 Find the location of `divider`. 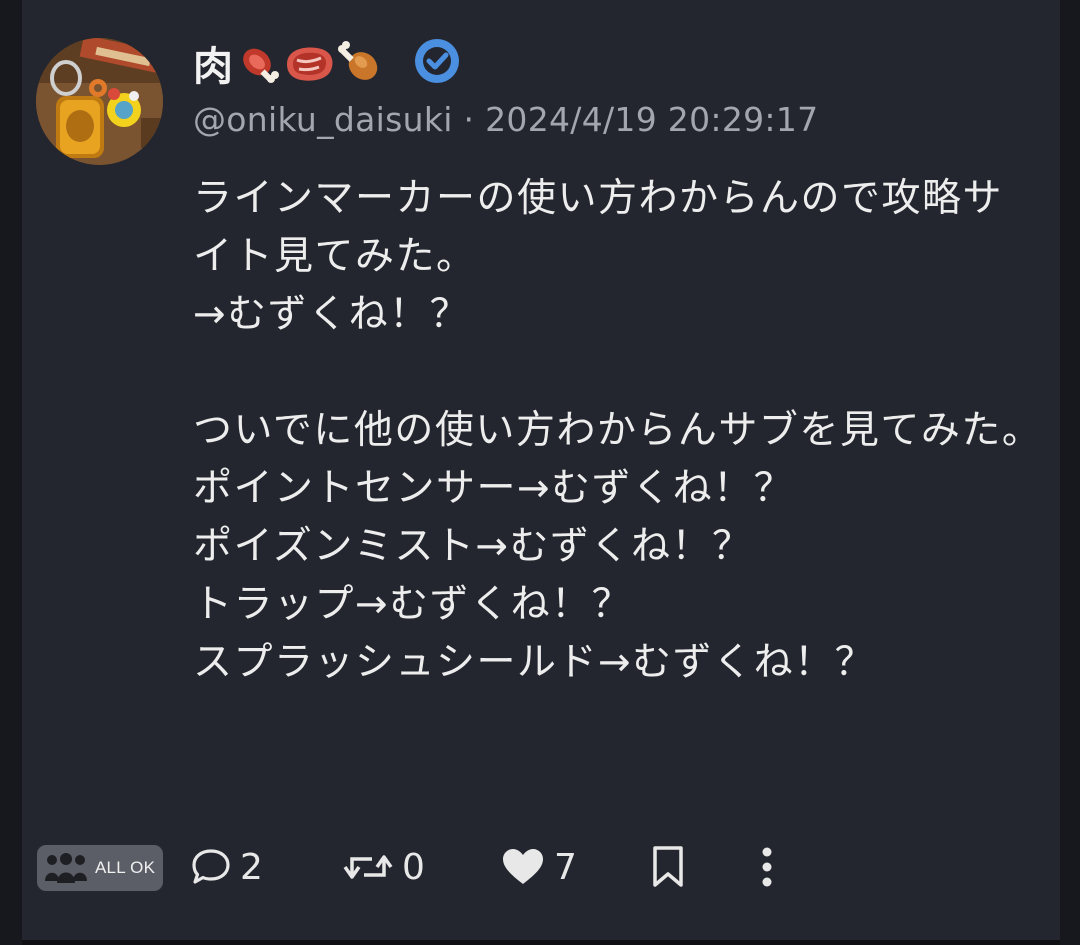

divider is located at coordinates (541, 942).